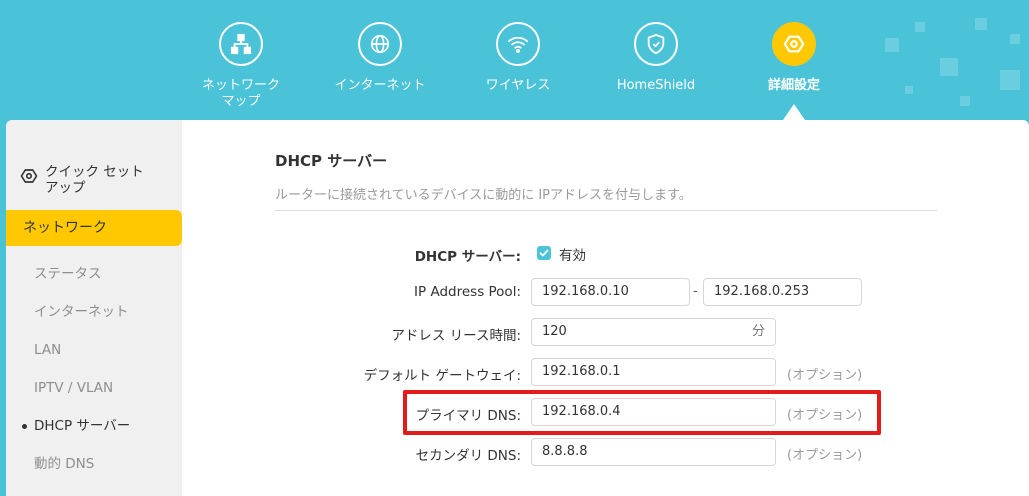 This screenshot has height=496, width=1029. I want to click on sidebar-item-dynamic-dns: 動的 DNS, so click(94, 464).